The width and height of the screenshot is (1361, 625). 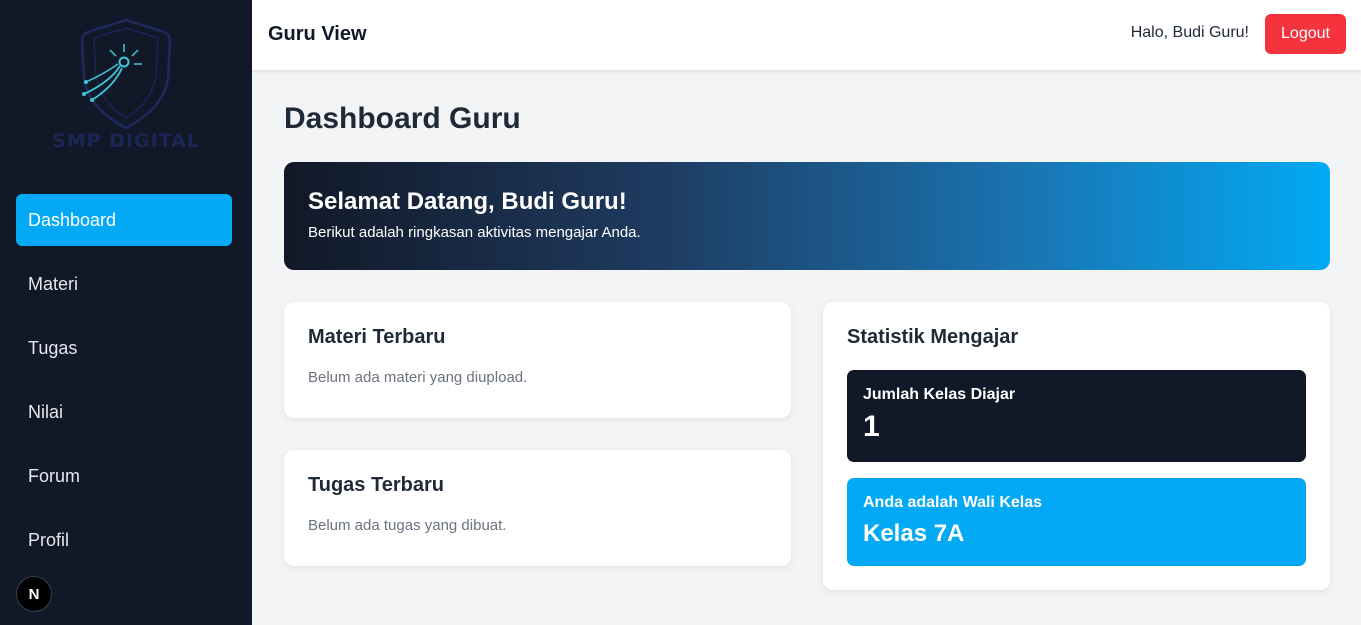 What do you see at coordinates (871, 426) in the screenshot?
I see `classes-taught-value: 1` at bounding box center [871, 426].